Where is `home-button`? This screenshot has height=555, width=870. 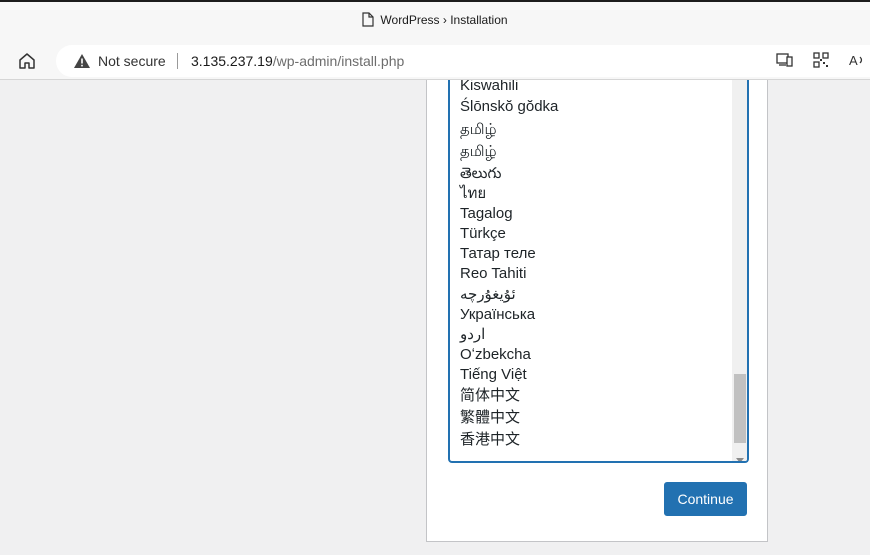 home-button is located at coordinates (28, 61).